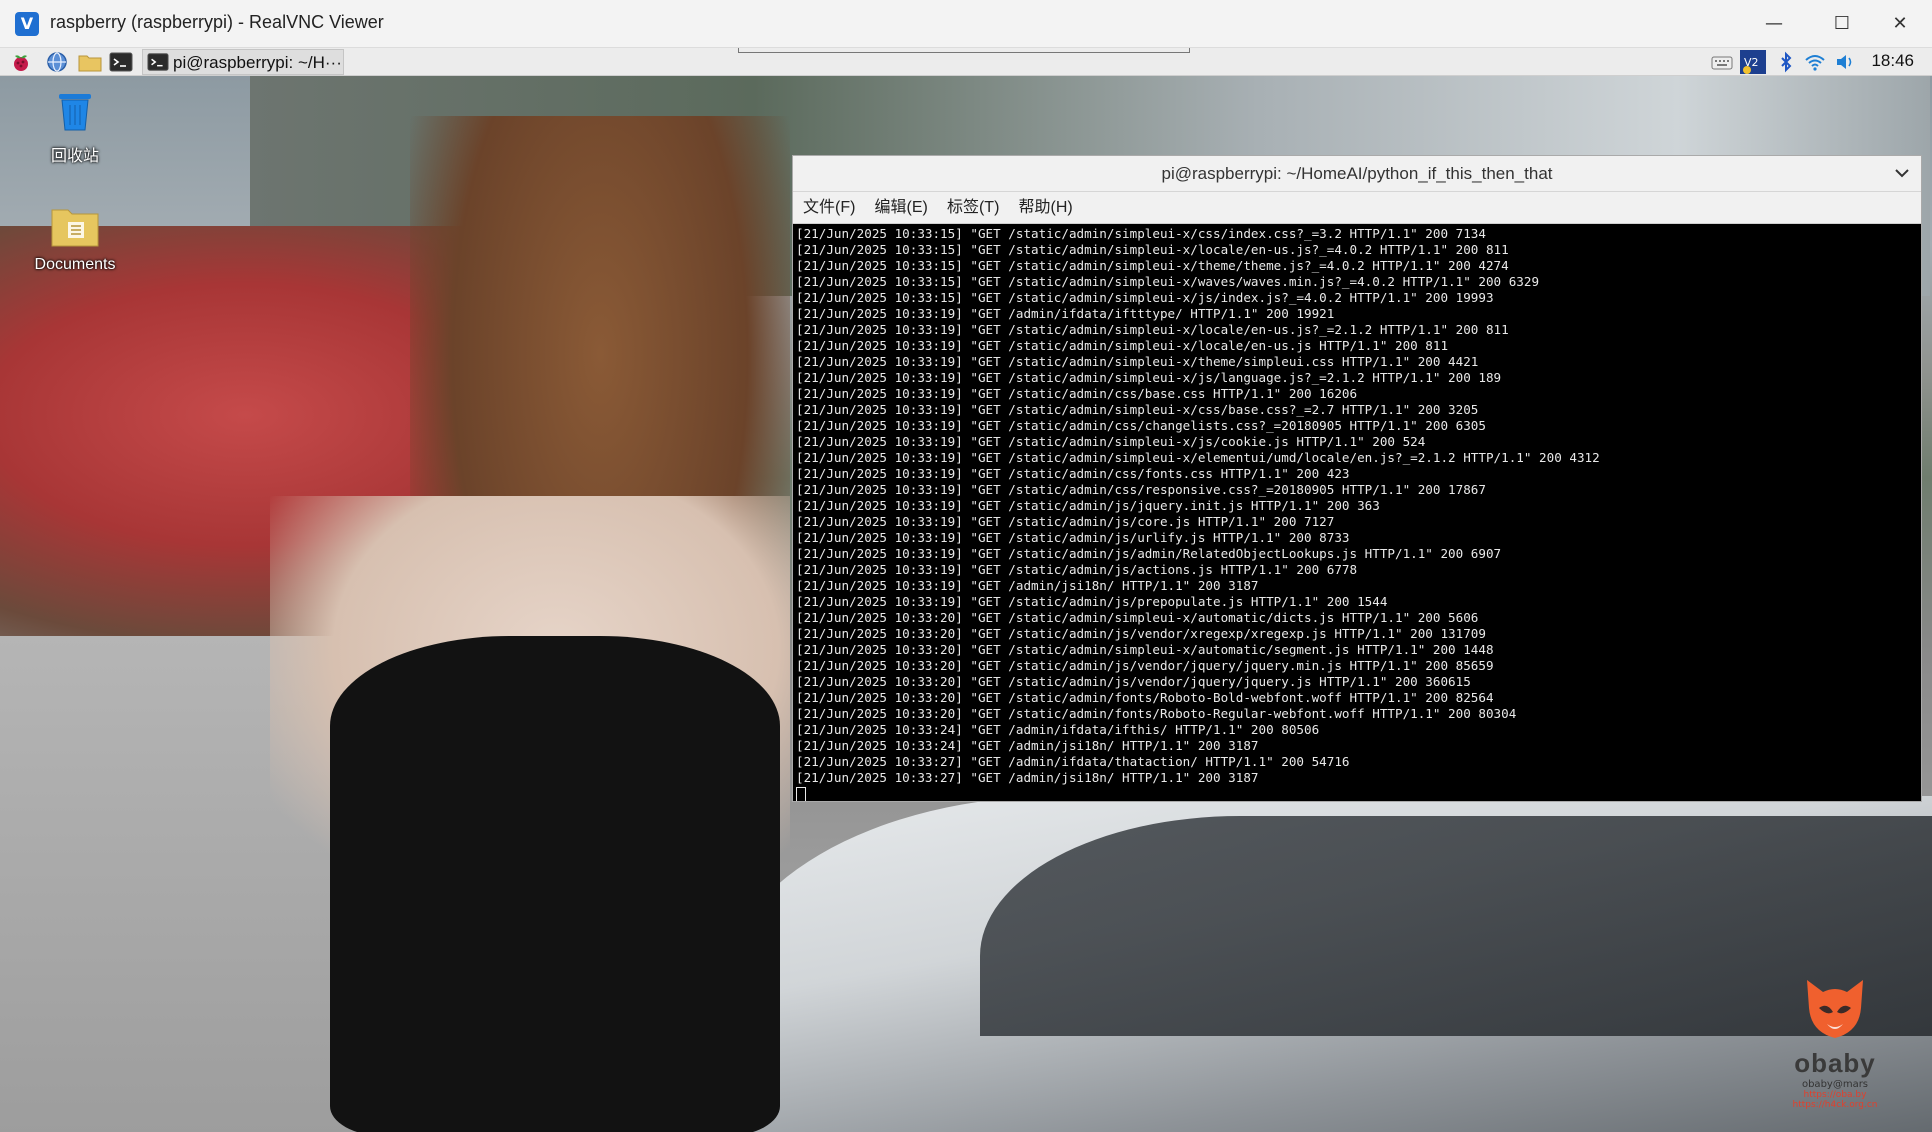 The height and width of the screenshot is (1132, 1932). What do you see at coordinates (1842, 24) in the screenshot?
I see `maximize-button: ☐` at bounding box center [1842, 24].